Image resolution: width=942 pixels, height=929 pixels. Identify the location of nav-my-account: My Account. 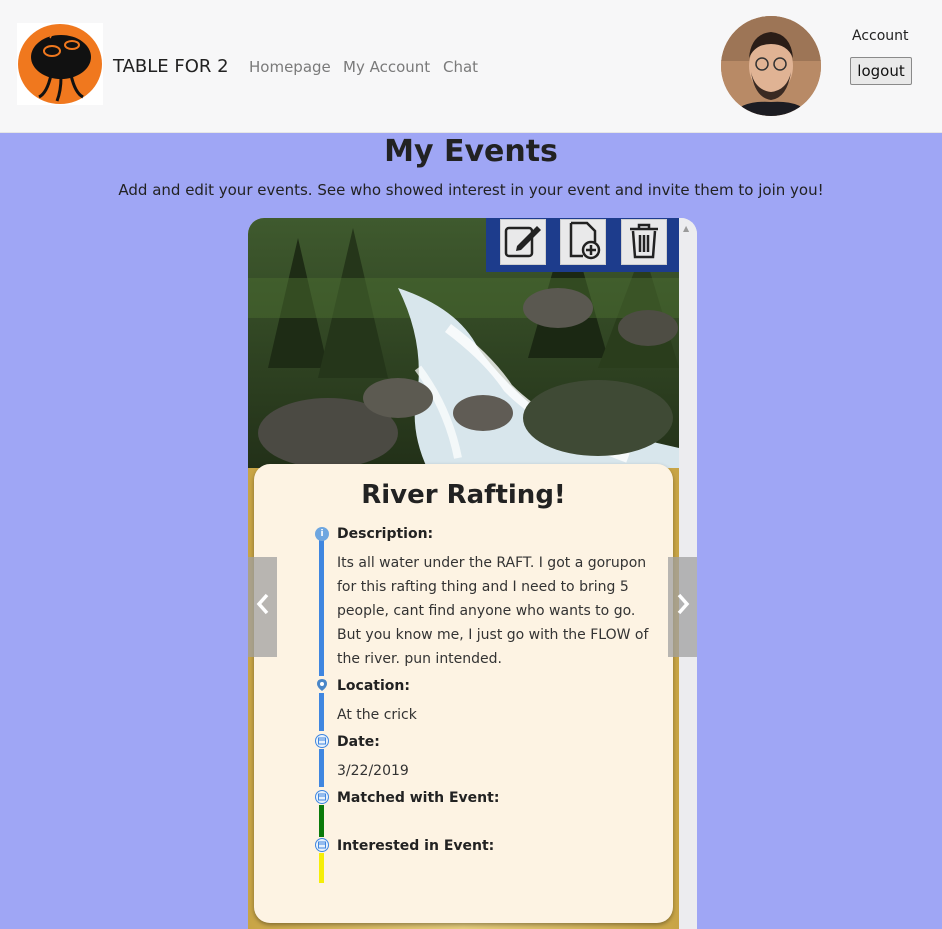
(386, 67).